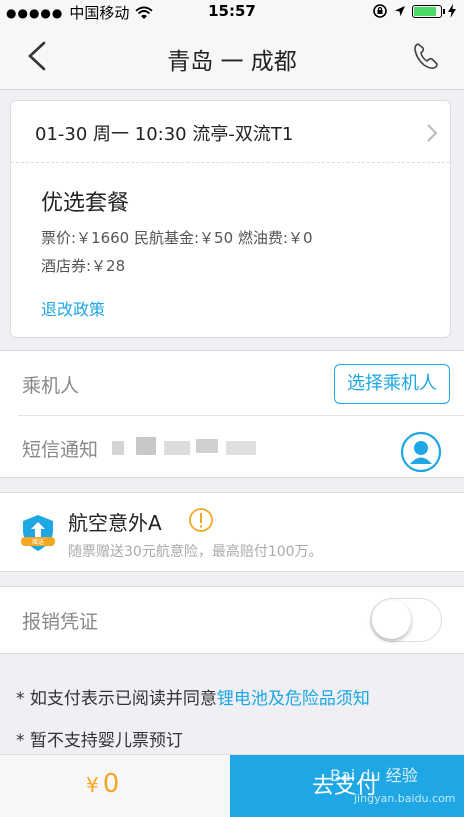 This screenshot has width=464, height=817. I want to click on divider, so click(241, 415).